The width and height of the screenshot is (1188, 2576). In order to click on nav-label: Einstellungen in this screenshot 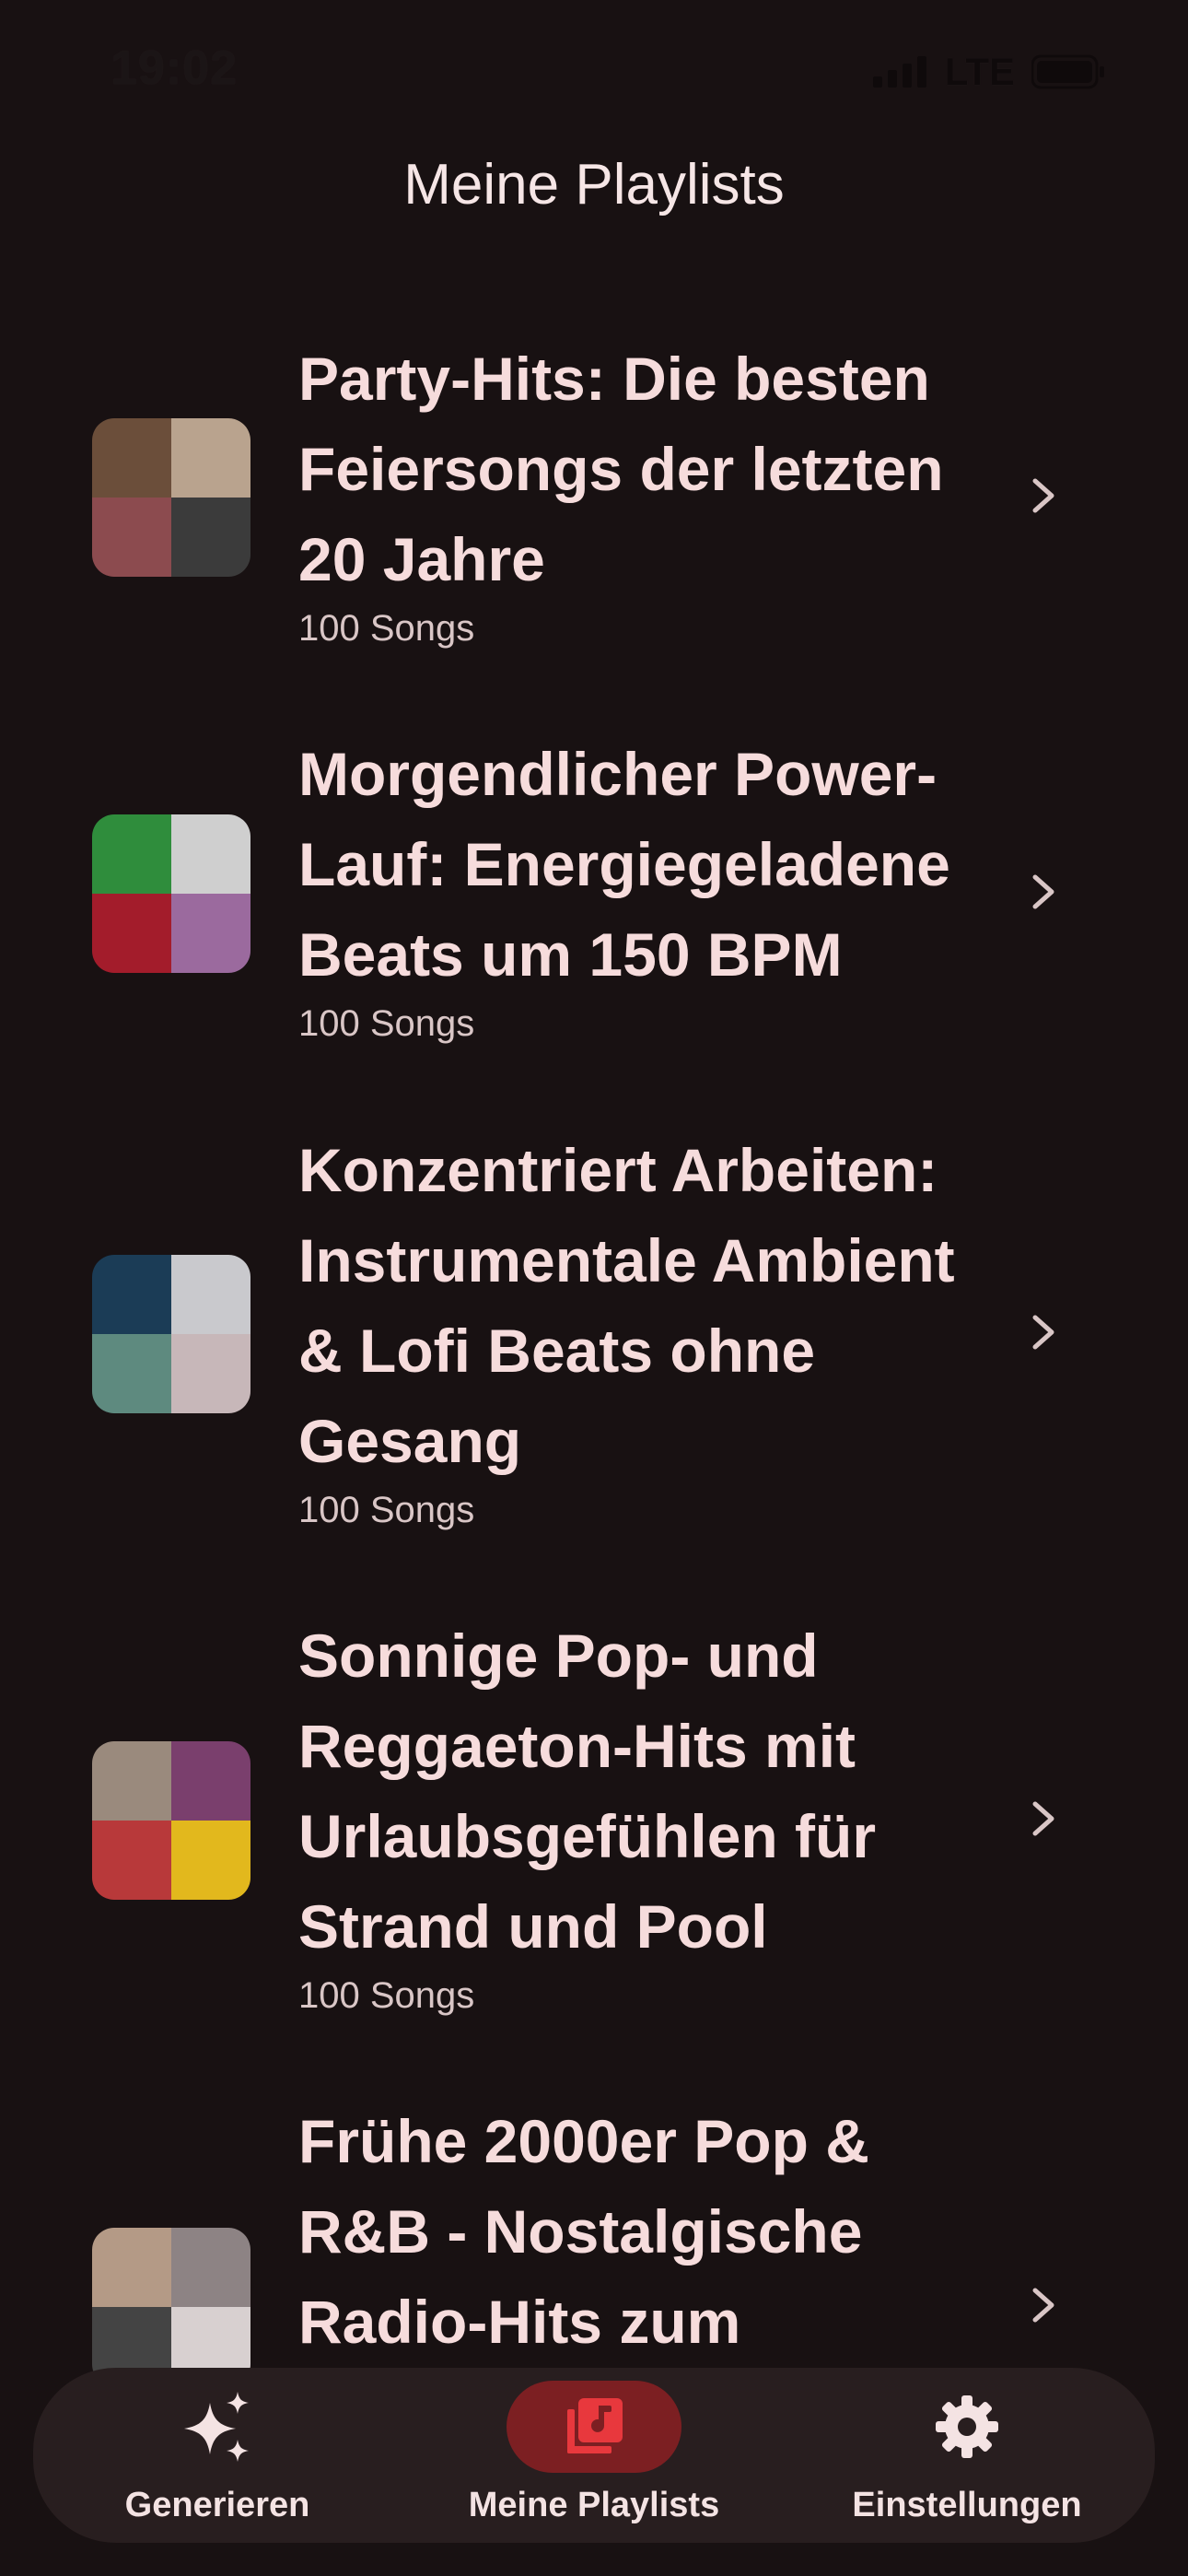, I will do `click(967, 2505)`.